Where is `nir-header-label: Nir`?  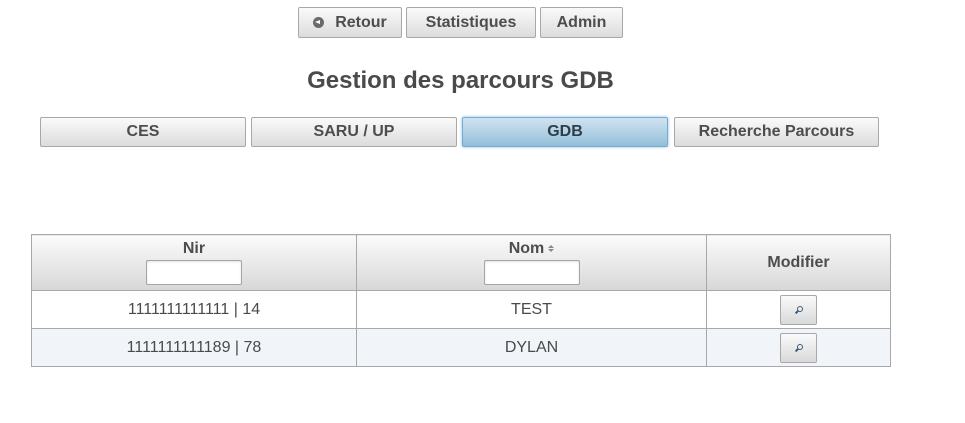 nir-header-label: Nir is located at coordinates (194, 248).